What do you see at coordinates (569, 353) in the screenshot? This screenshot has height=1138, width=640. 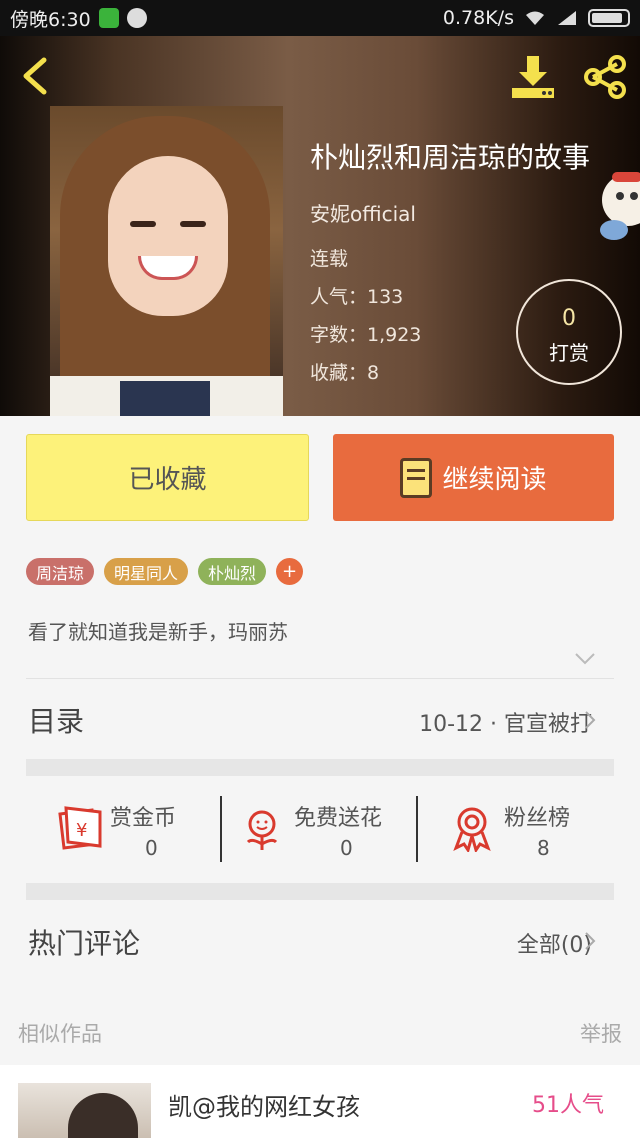 I see `tip-label: 打赏` at bounding box center [569, 353].